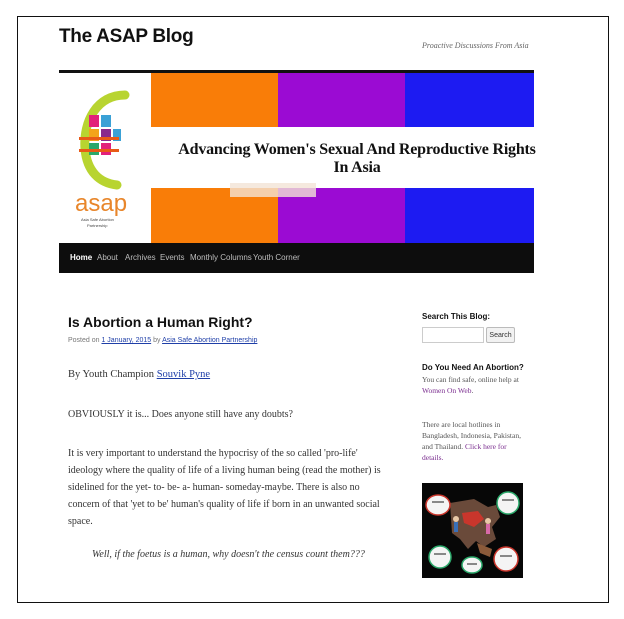  I want to click on byline-prefix: By Youth Champion, so click(112, 374).